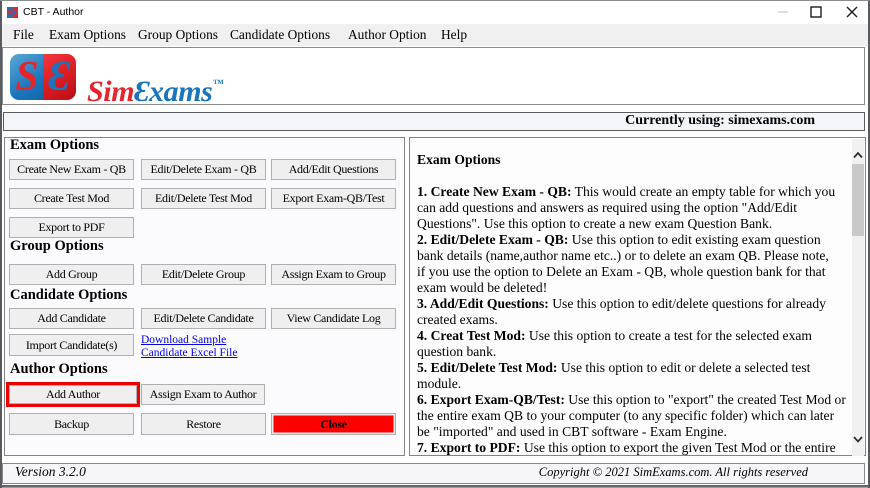 The image size is (870, 488). Describe the element at coordinates (59, 77) in the screenshot. I see `svg-text: Ɛ` at that location.